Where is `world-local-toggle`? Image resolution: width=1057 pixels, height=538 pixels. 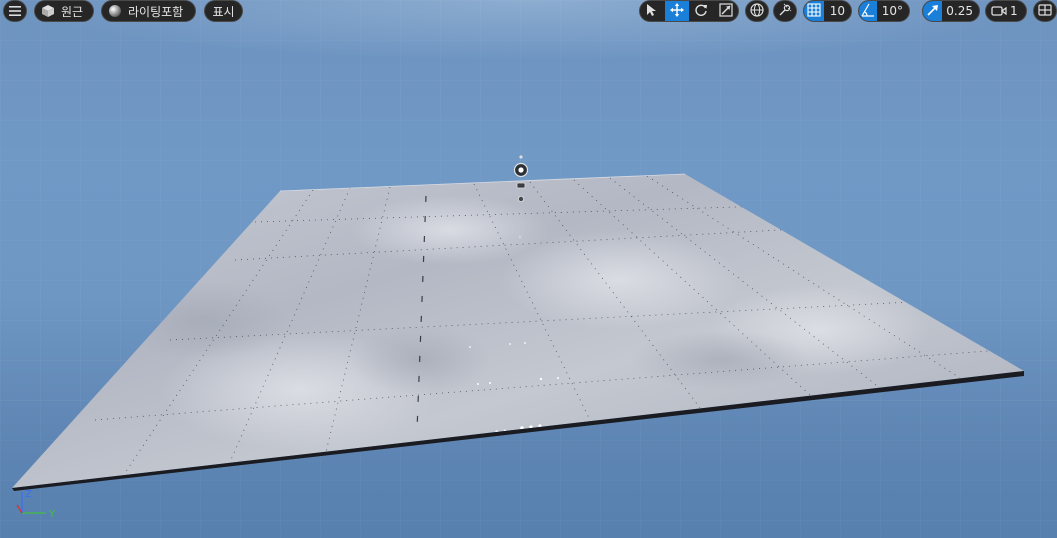 world-local-toggle is located at coordinates (757, 11).